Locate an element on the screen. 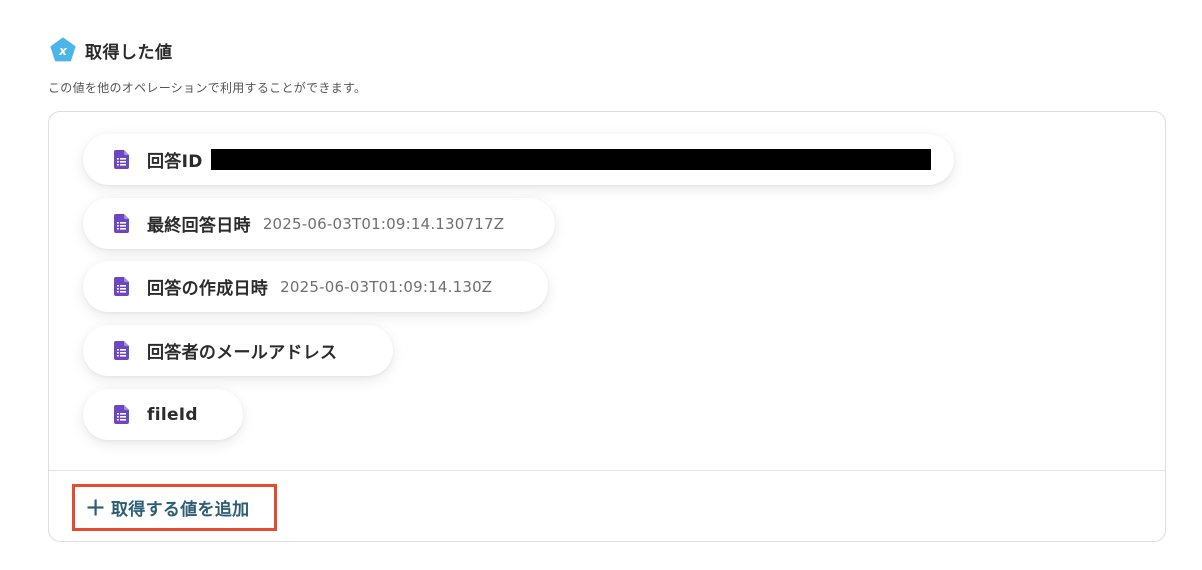 The height and width of the screenshot is (570, 1202). value-label: 回答者のメールアドレス is located at coordinates (242, 353).